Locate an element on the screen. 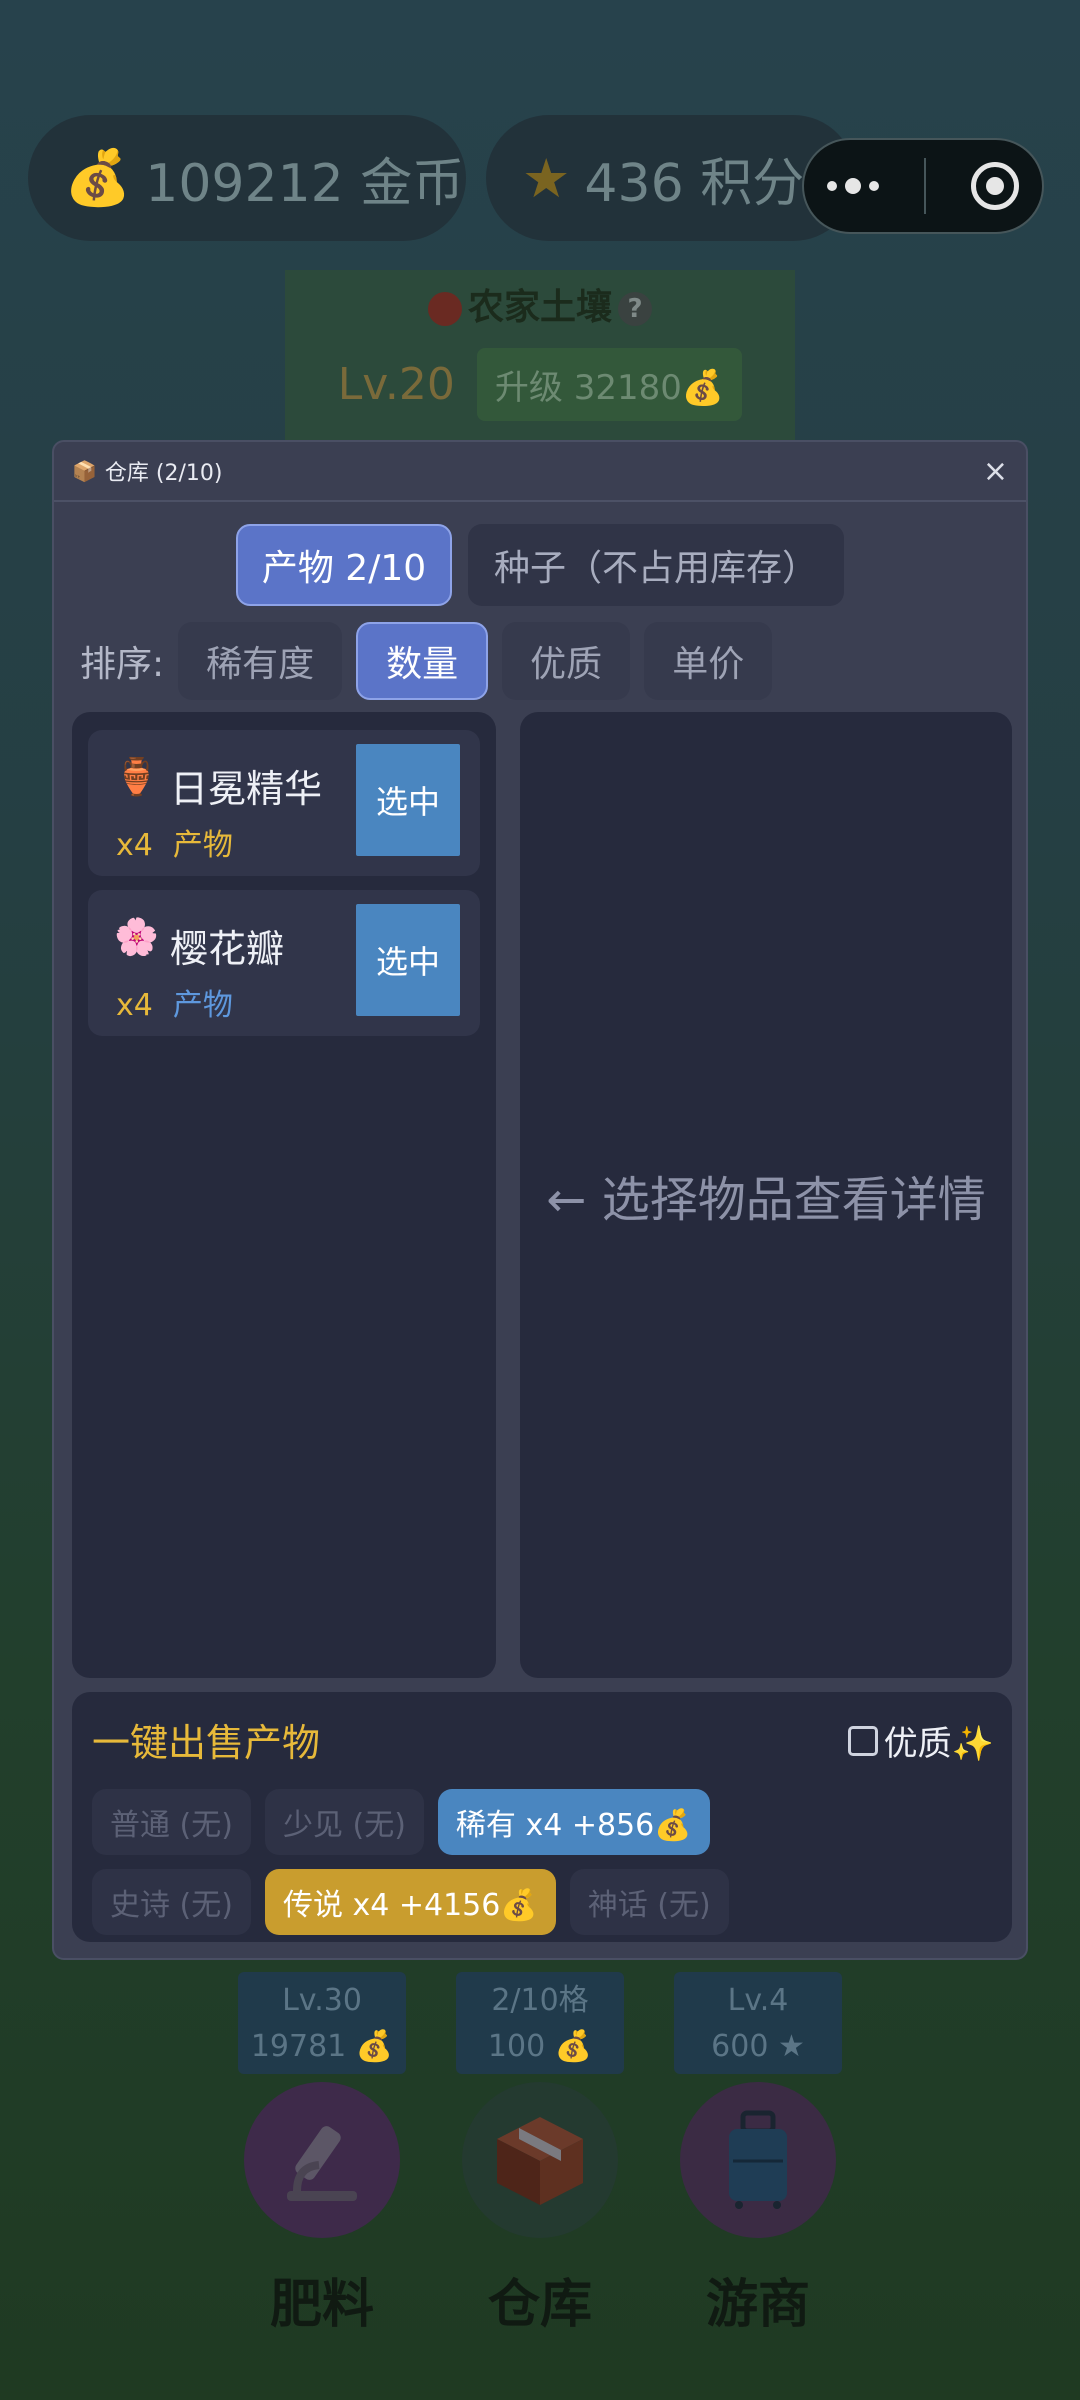  soil-level: Lv.20 is located at coordinates (396, 384).